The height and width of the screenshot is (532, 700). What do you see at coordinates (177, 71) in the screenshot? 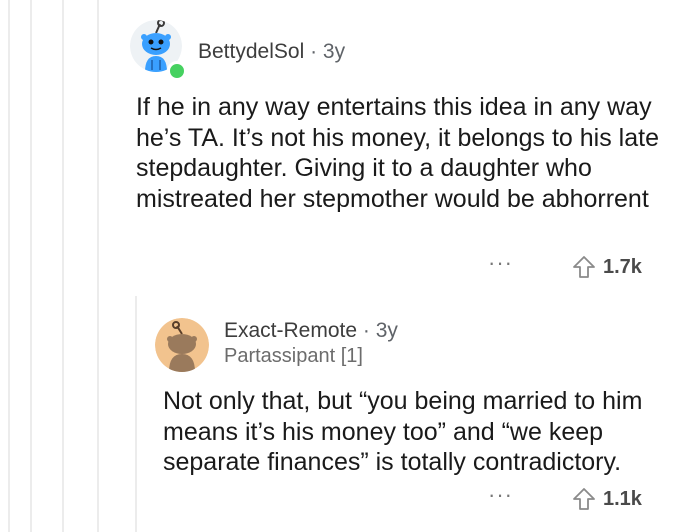
I see `online-status-dot` at bounding box center [177, 71].